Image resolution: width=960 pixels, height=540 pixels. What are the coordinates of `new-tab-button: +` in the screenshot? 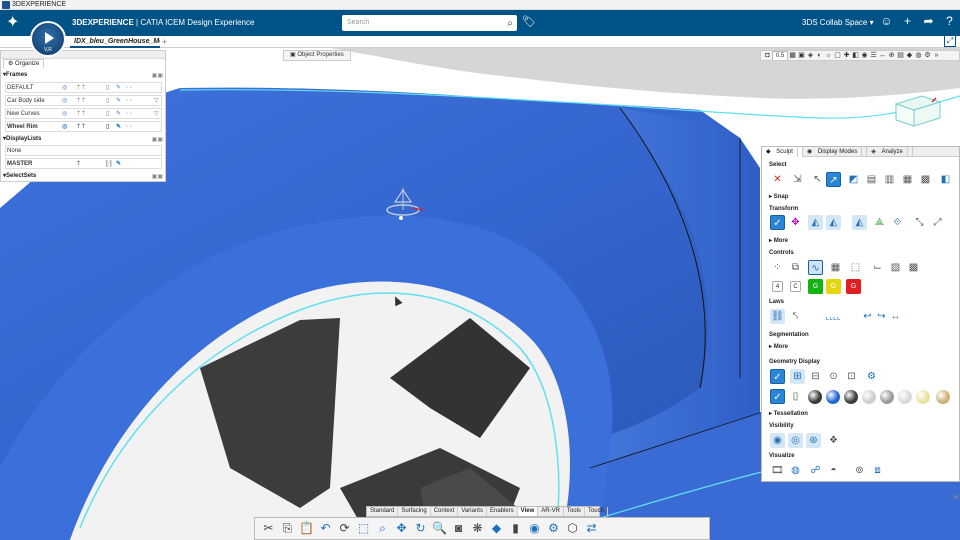 It's located at (164, 42).